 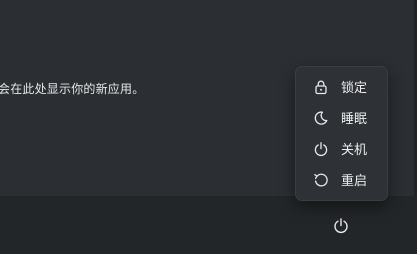 What do you see at coordinates (354, 88) in the screenshot?
I see `menu-item-label: 锁定` at bounding box center [354, 88].